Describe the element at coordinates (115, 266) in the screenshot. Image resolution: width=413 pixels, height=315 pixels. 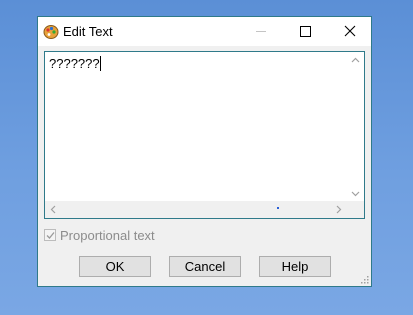
I see `ok-button: OK` at that location.